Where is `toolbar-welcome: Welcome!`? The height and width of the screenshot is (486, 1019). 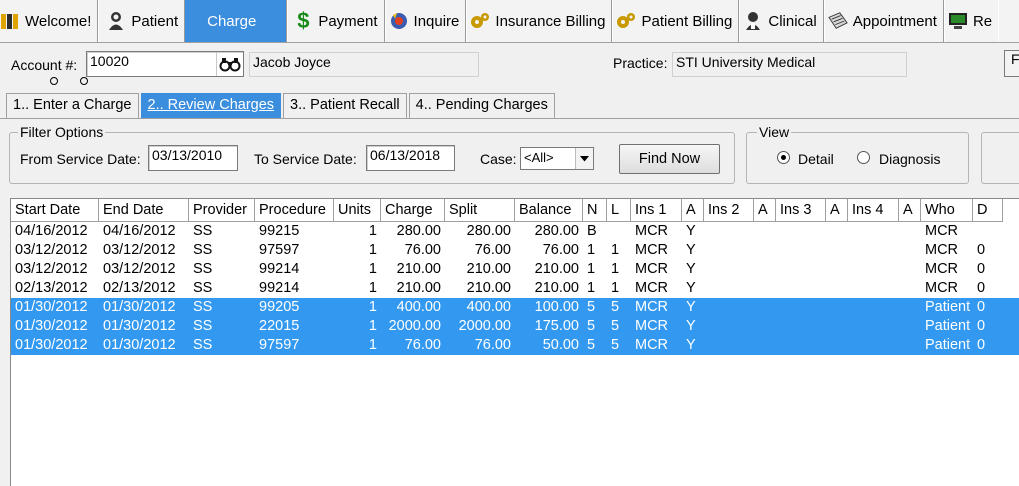
toolbar-welcome: Welcome! is located at coordinates (49, 21).